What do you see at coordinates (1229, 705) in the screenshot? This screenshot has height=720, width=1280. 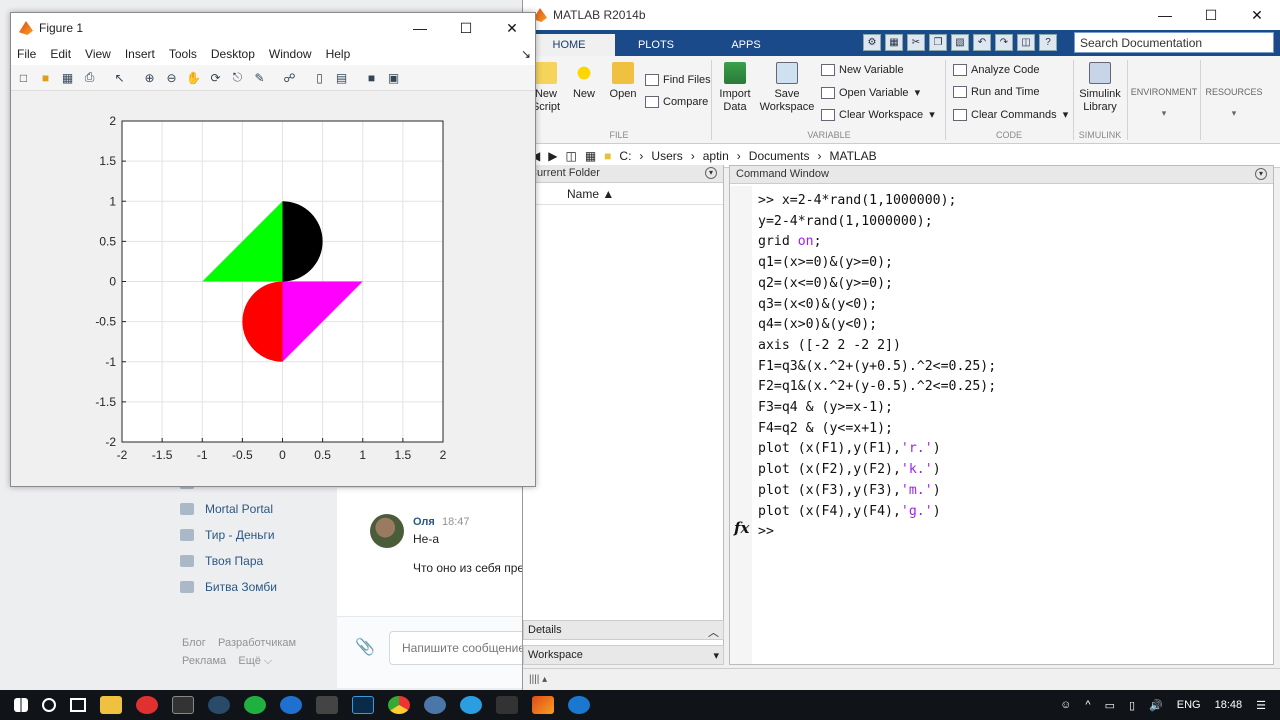 I see `clock: 18:48` at bounding box center [1229, 705].